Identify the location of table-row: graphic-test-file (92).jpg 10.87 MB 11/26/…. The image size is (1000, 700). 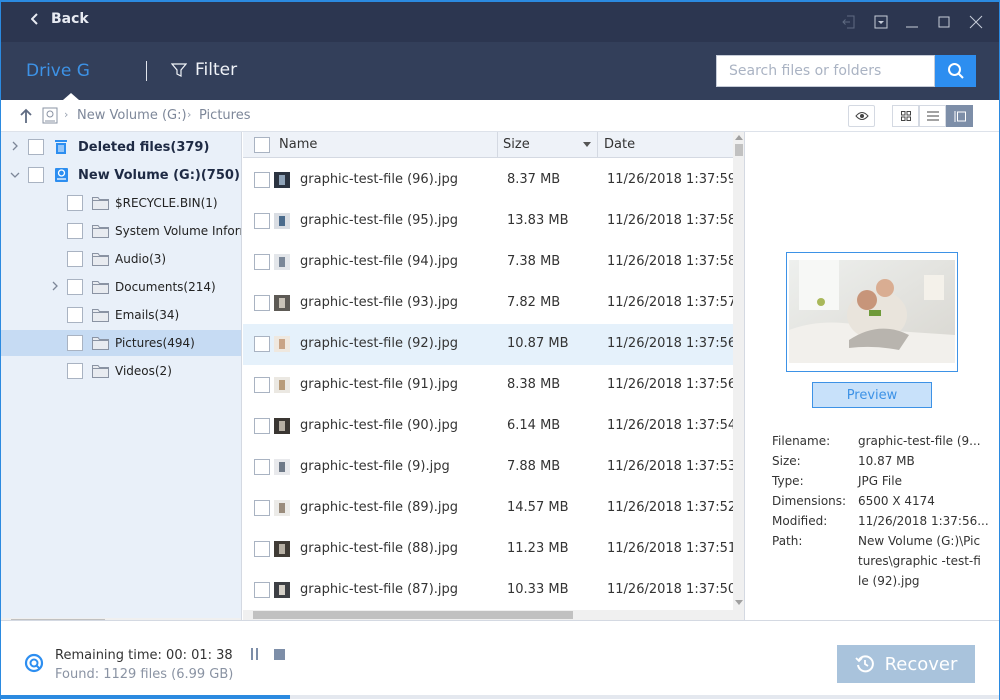
(488, 344).